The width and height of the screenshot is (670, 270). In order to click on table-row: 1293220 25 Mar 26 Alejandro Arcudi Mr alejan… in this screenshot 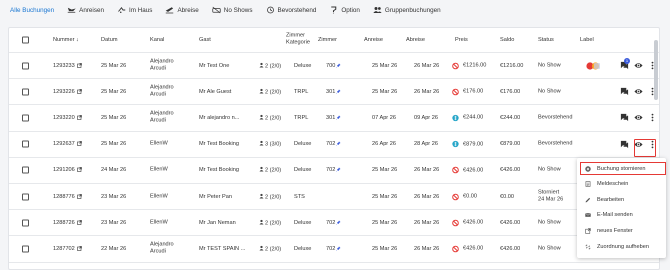, I will do `click(334, 118)`.